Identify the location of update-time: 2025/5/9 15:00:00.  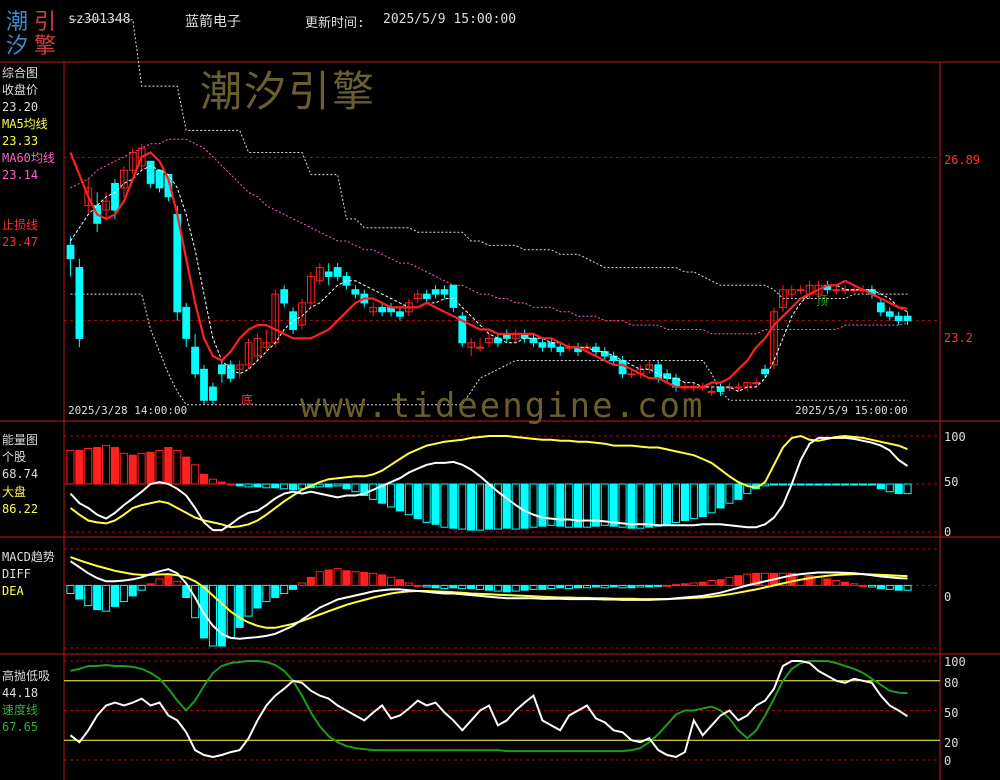
(450, 19).